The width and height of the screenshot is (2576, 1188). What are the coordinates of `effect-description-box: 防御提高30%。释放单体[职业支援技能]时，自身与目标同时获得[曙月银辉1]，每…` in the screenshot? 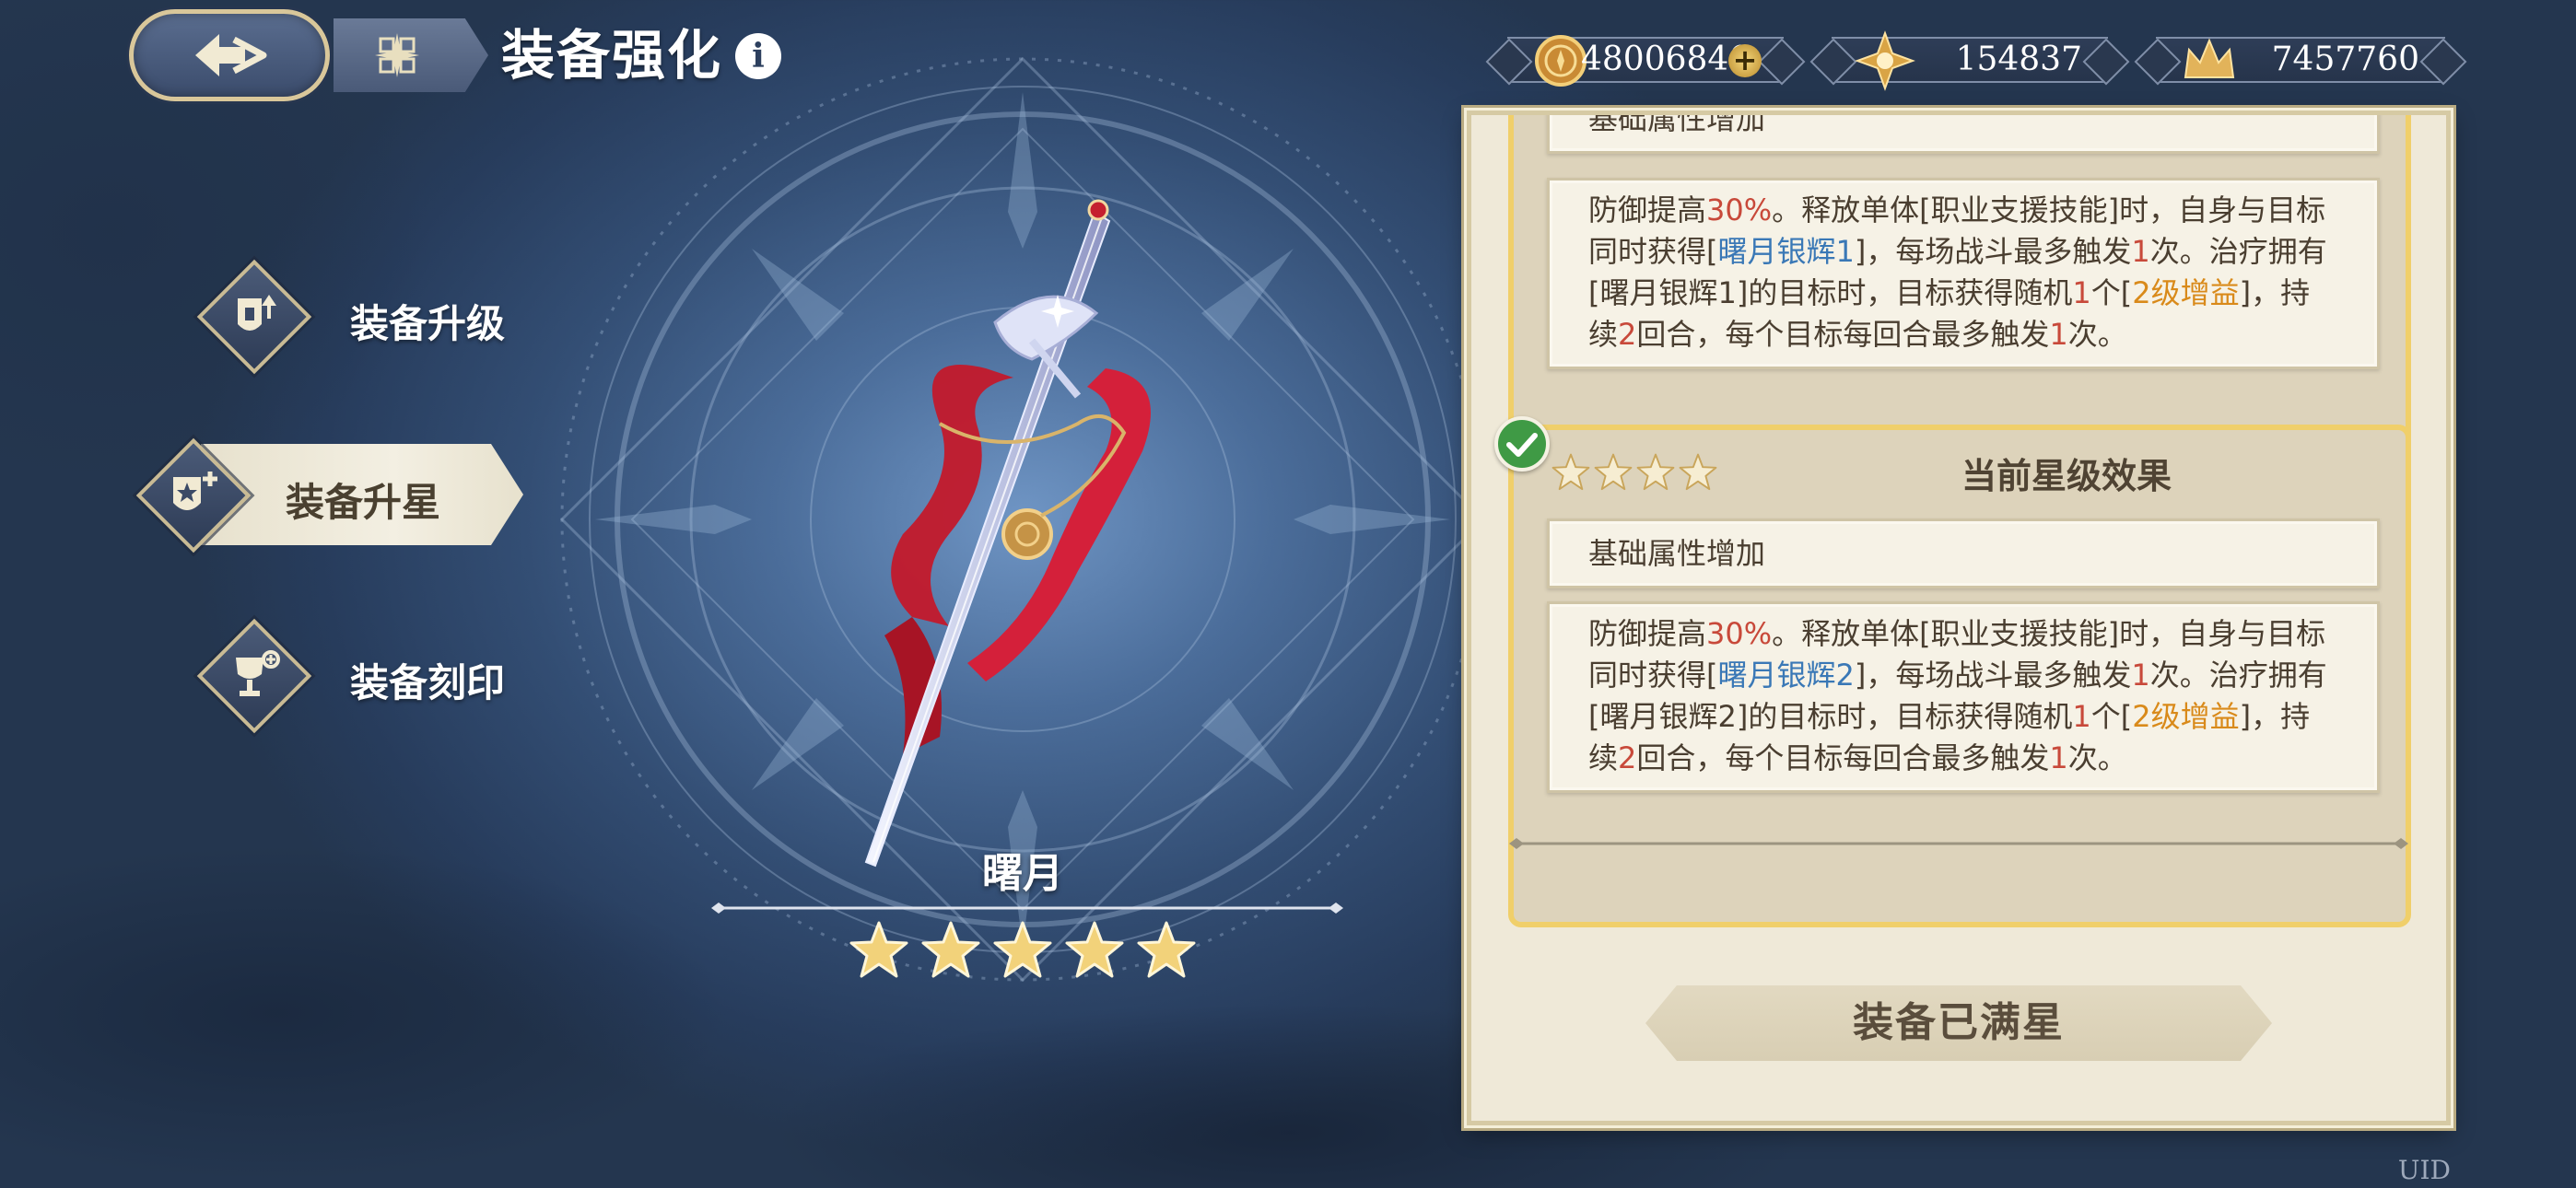 It's located at (1964, 273).